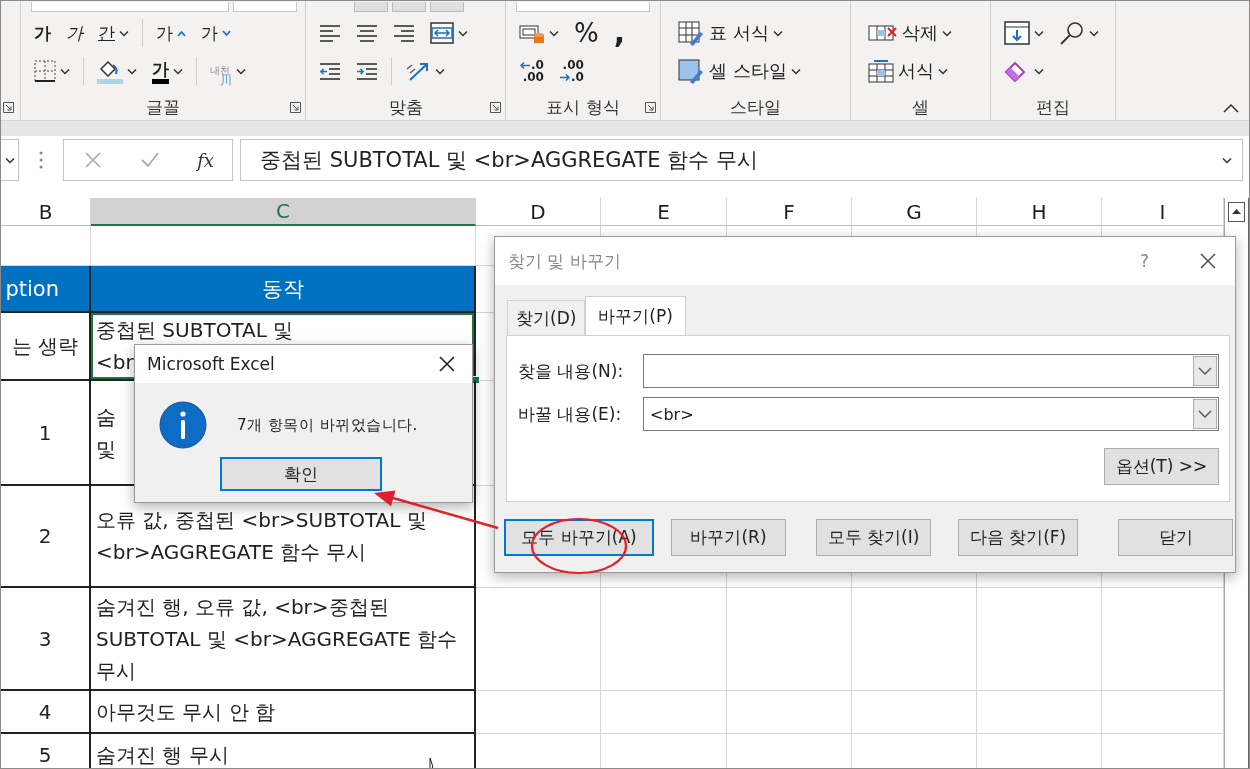  What do you see at coordinates (46, 433) in the screenshot?
I see `table-cell: 1` at bounding box center [46, 433].